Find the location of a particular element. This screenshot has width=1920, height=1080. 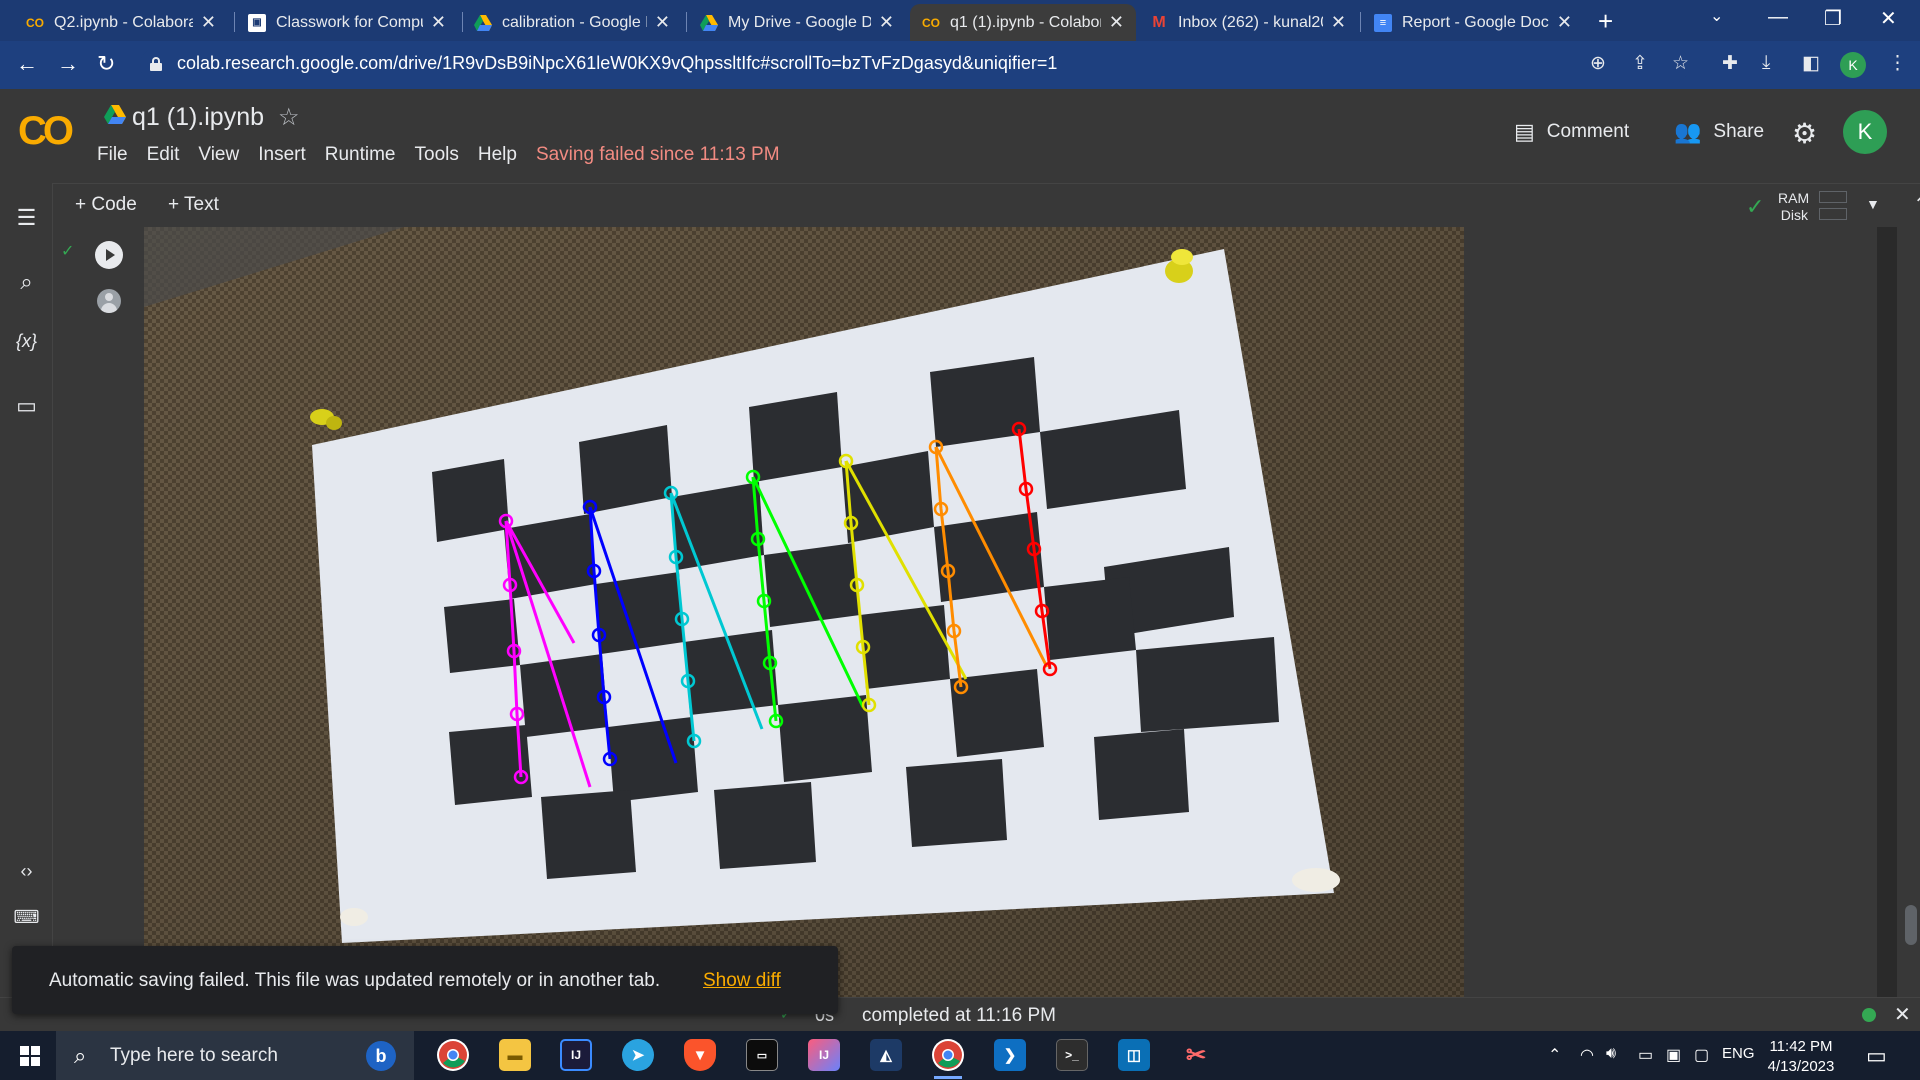

tab-separator is located at coordinates (1360, 22).